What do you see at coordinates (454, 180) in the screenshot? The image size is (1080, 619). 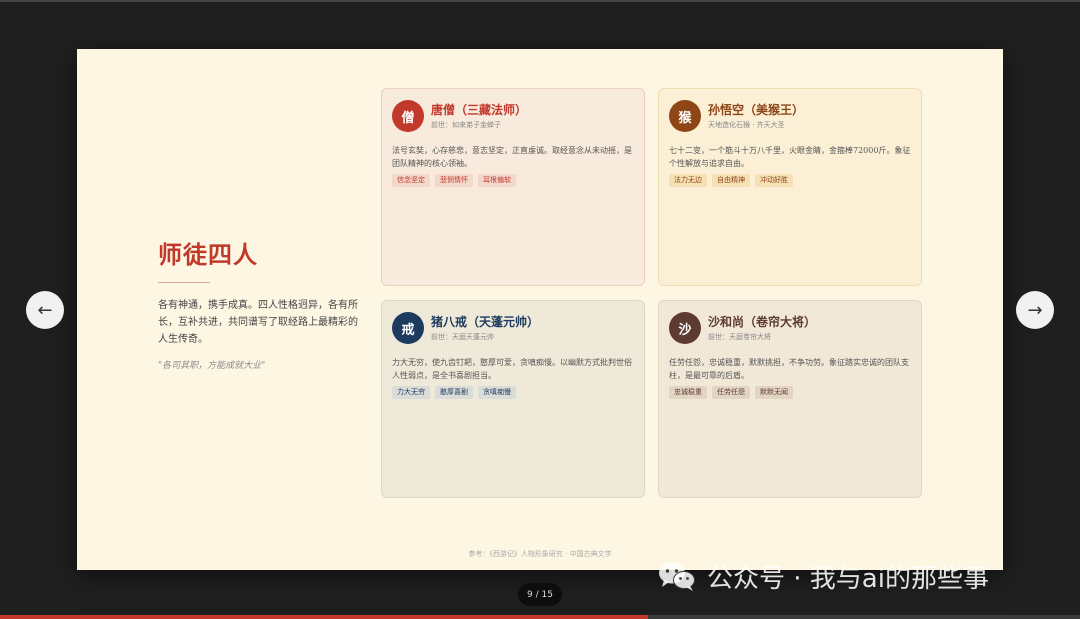 I see `trait-tag: 悲悯情怀` at bounding box center [454, 180].